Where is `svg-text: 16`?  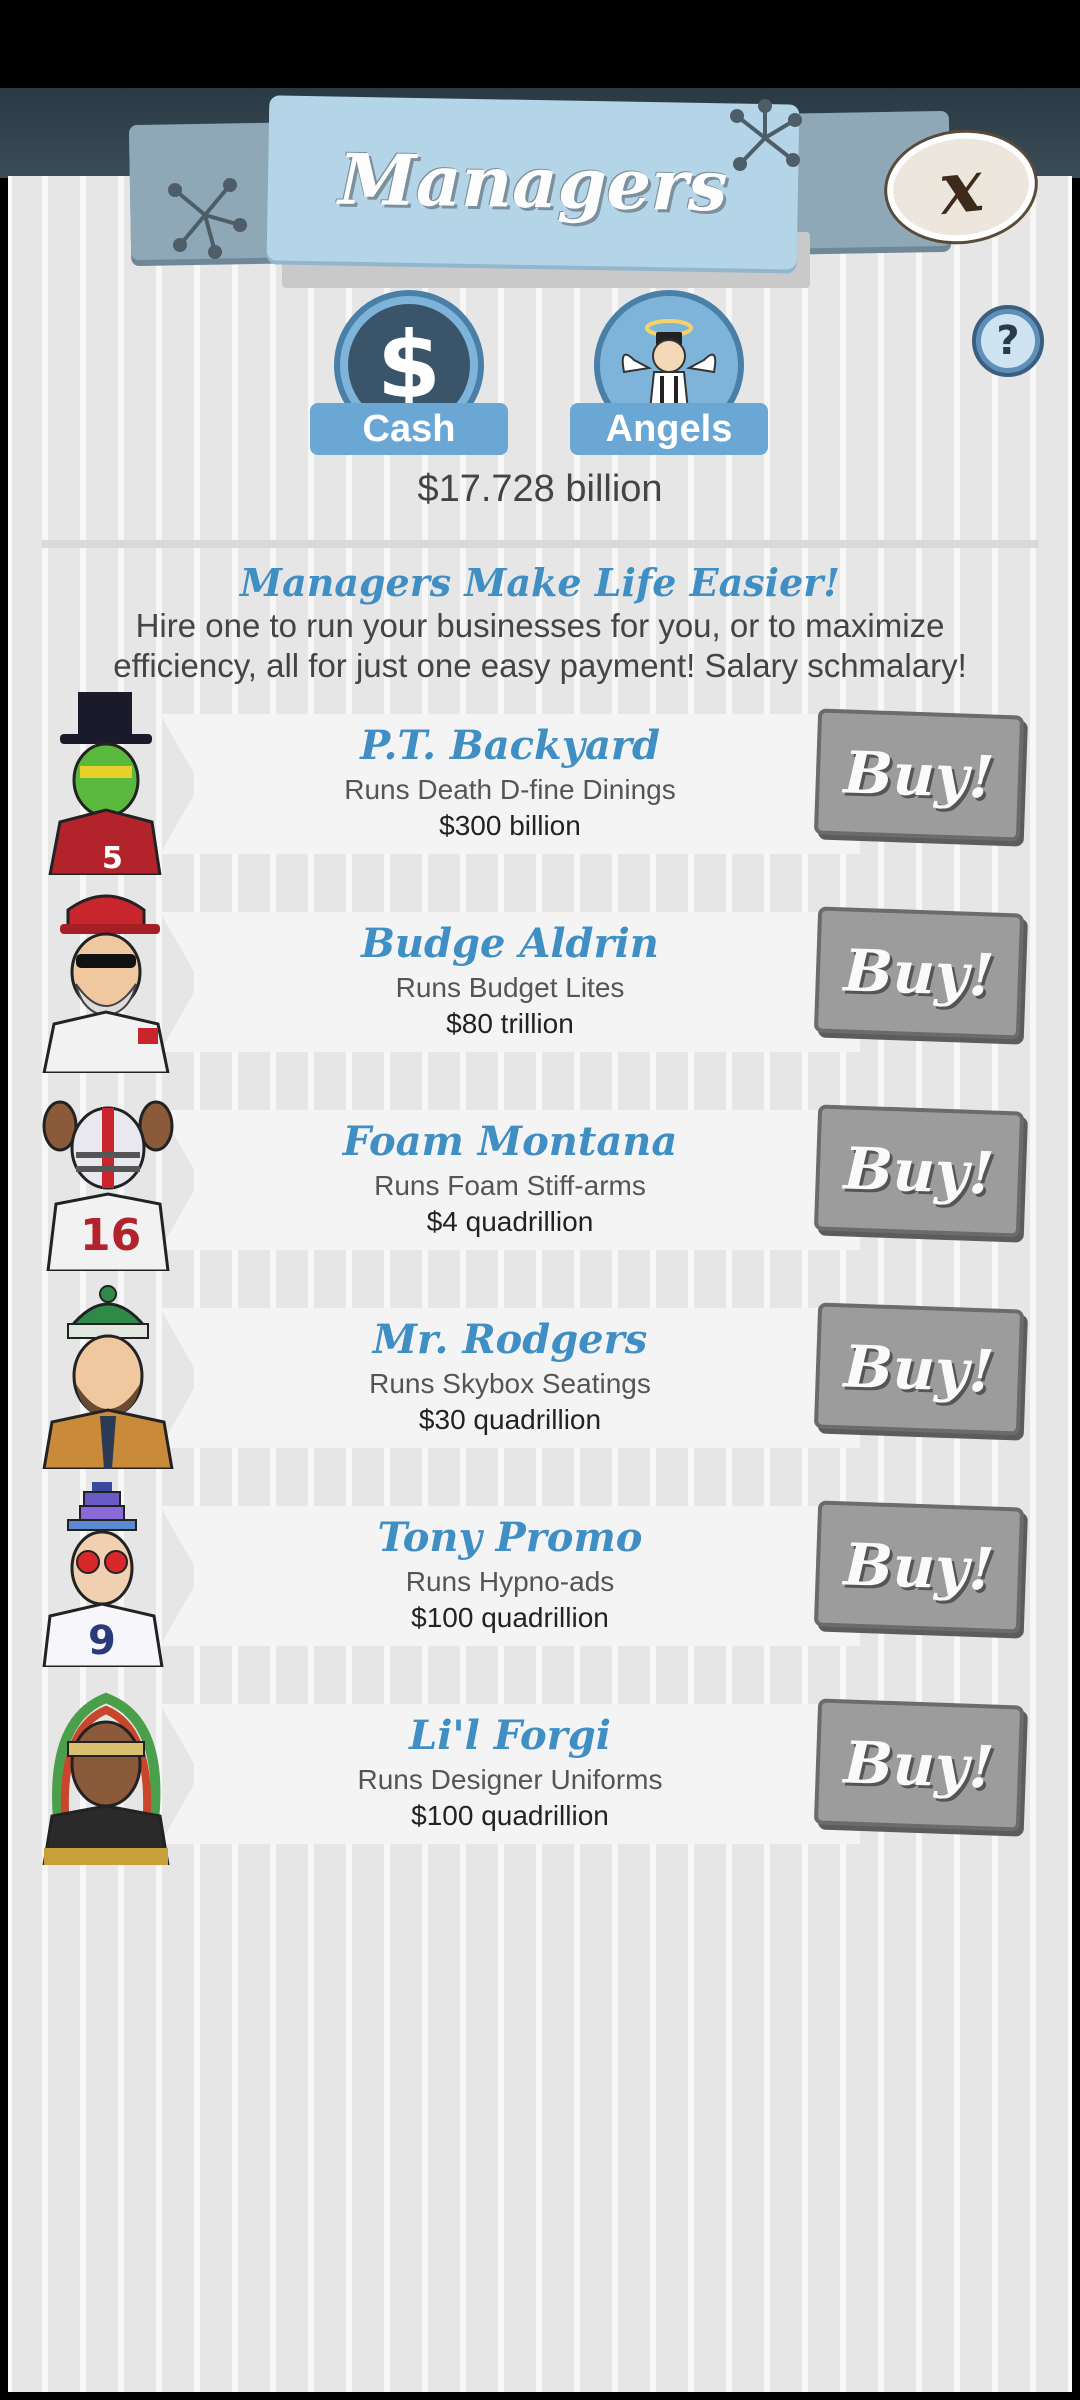
svg-text: 16 is located at coordinates (110, 1235).